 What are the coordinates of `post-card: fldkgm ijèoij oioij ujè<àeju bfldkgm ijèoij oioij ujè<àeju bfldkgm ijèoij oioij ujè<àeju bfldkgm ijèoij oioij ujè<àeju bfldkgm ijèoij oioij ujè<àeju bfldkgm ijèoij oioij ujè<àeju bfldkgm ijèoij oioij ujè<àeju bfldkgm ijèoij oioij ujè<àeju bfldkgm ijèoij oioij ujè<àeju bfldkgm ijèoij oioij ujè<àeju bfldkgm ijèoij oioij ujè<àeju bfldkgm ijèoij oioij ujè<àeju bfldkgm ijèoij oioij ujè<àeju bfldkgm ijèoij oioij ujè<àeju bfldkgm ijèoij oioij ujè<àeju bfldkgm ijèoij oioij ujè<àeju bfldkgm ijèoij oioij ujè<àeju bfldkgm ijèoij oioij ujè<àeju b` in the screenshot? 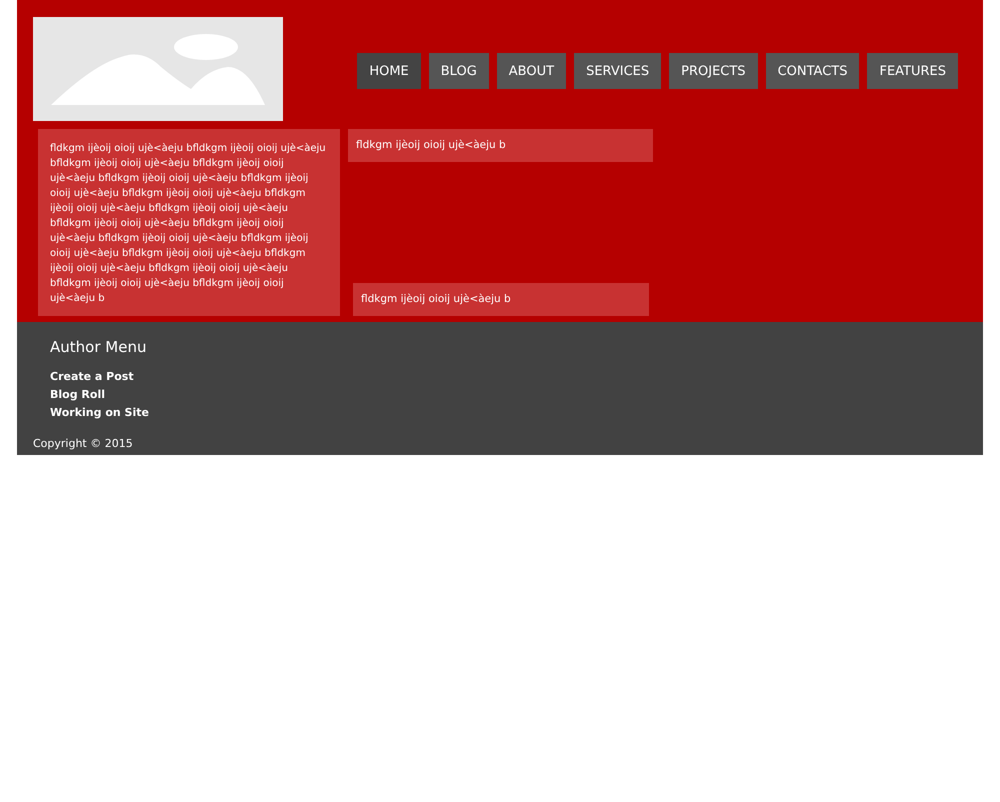 It's located at (189, 222).